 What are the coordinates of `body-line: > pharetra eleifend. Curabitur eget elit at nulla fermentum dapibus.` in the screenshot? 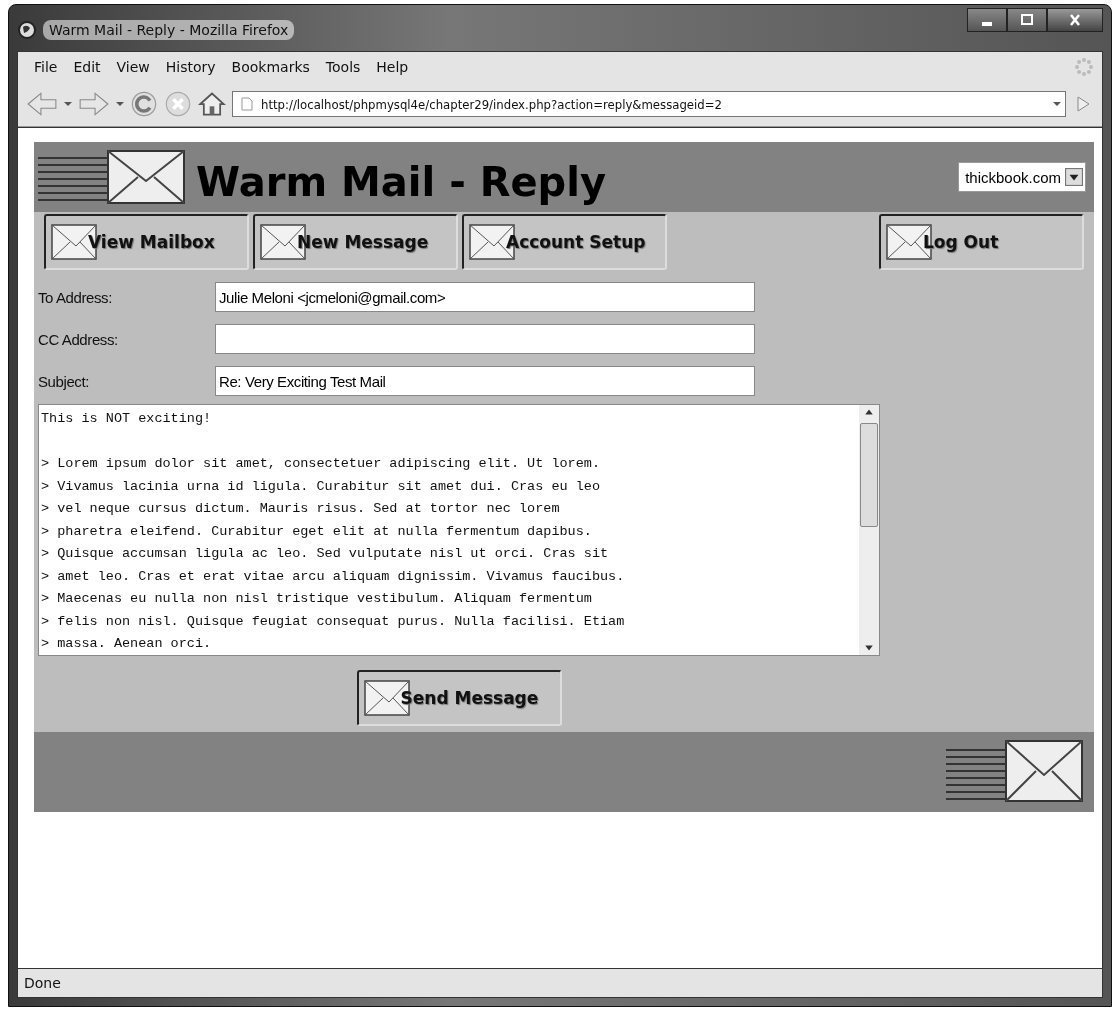 It's located at (317, 531).